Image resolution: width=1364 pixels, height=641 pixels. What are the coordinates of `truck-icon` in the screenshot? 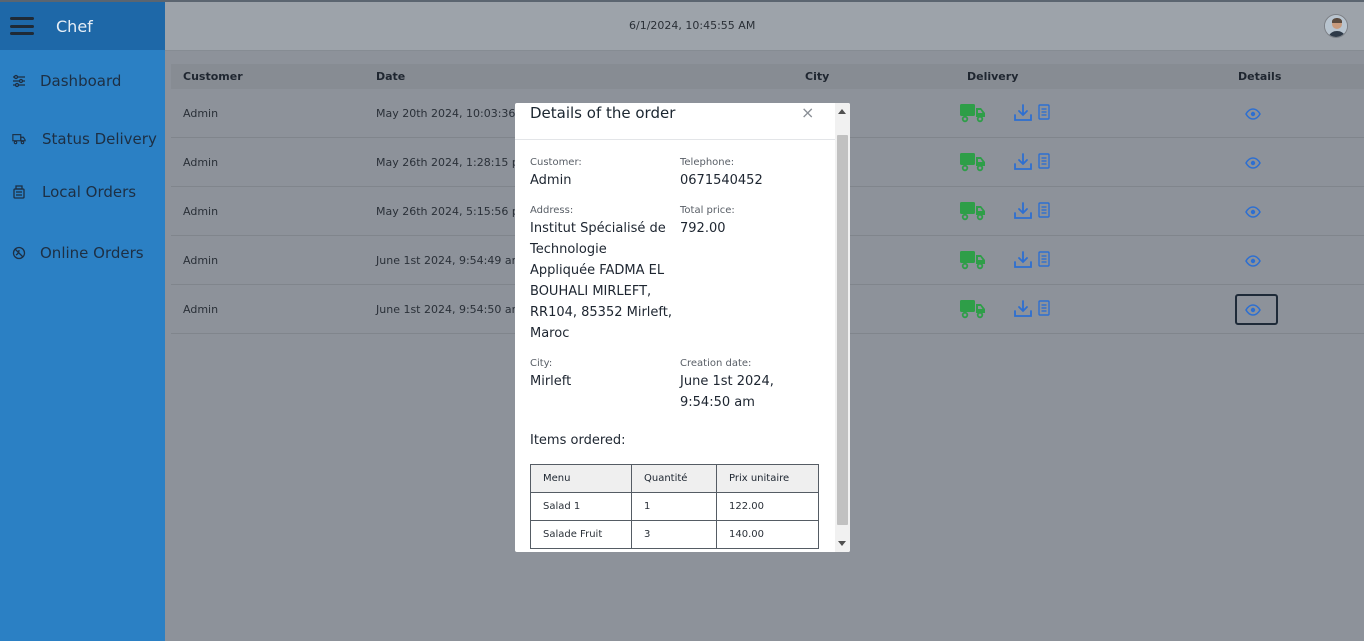 It's located at (19, 139).